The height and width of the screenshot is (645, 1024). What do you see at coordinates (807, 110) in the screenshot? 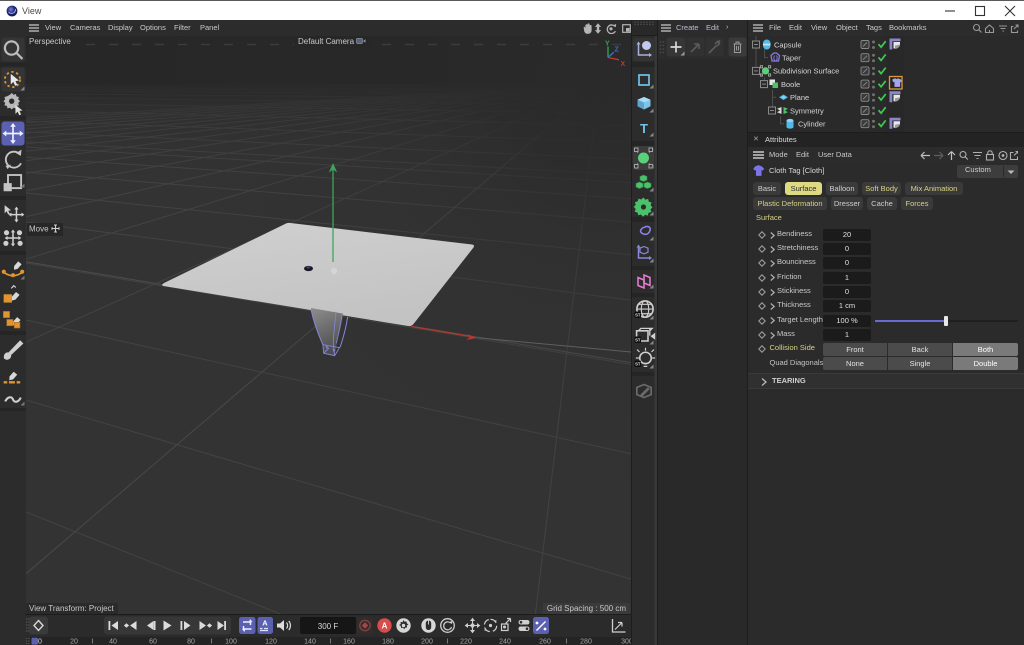
I see `svg-text: Symmetry` at bounding box center [807, 110].